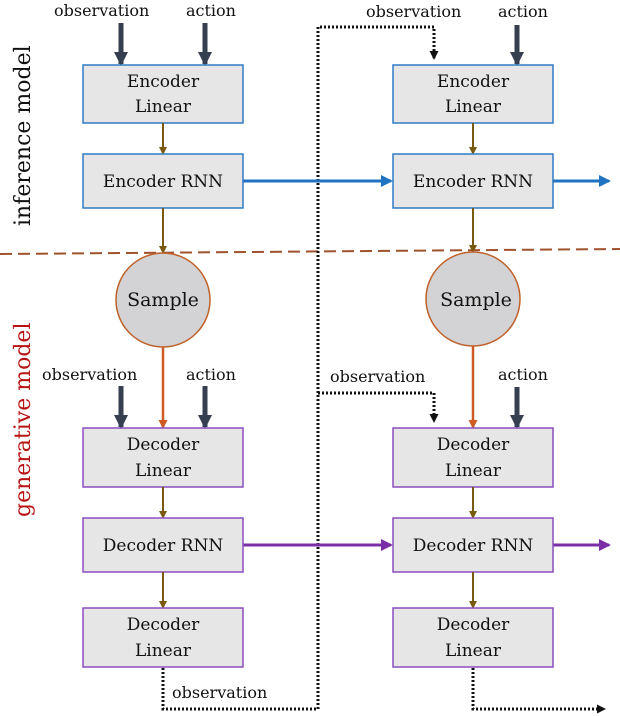  Describe the element at coordinates (378, 407) in the screenshot. I see `observation-feedback-branch` at that location.